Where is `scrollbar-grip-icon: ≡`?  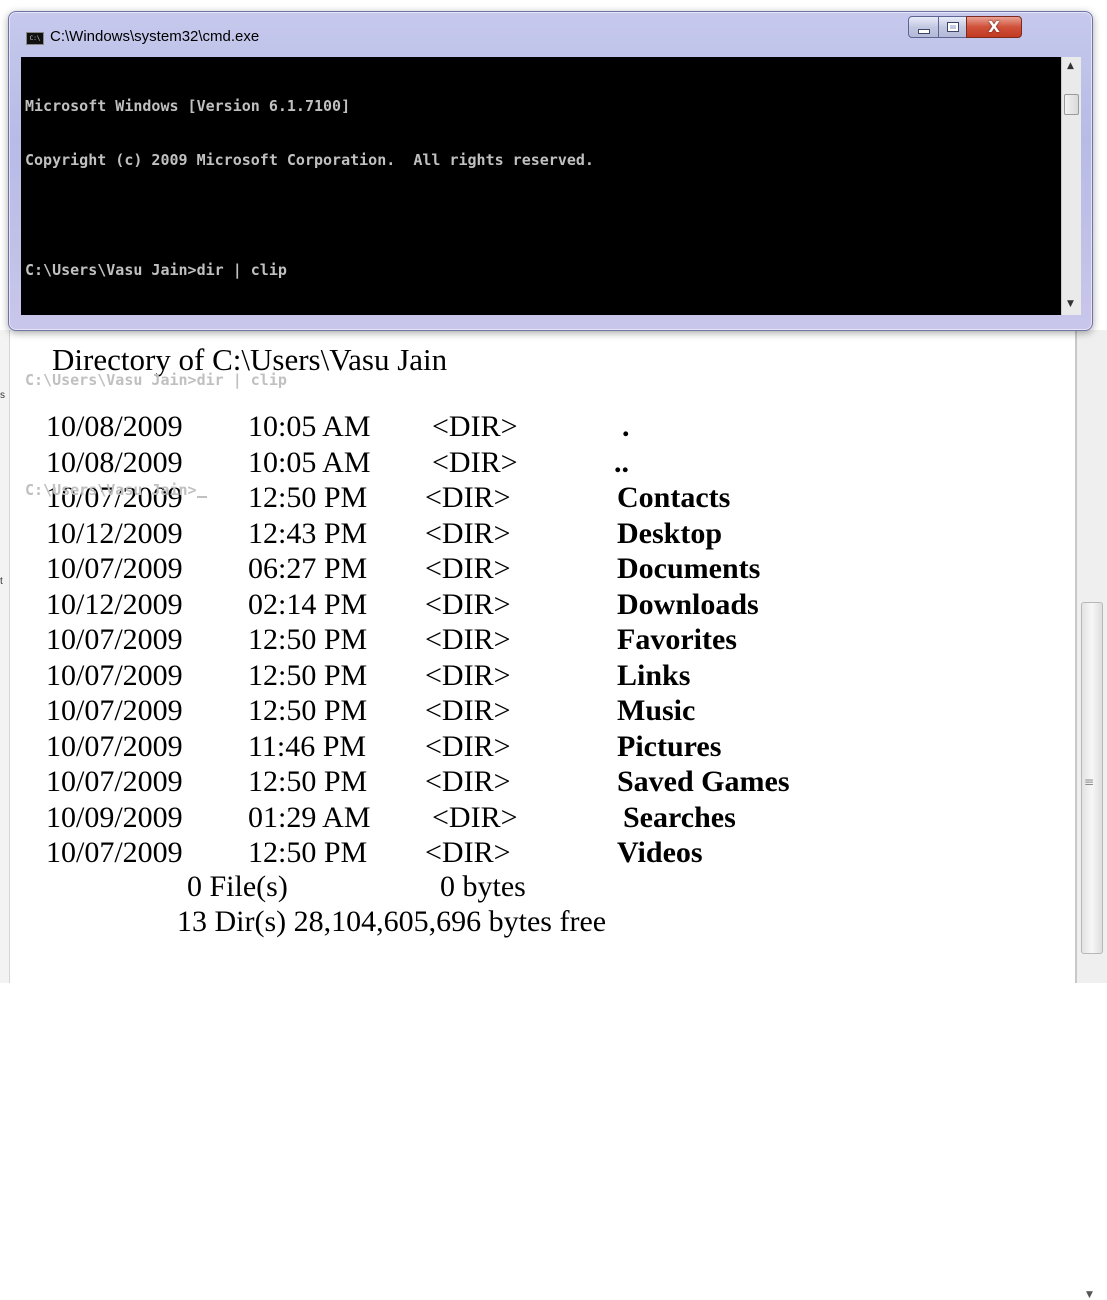
scrollbar-grip-icon: ≡ is located at coordinates (1089, 782).